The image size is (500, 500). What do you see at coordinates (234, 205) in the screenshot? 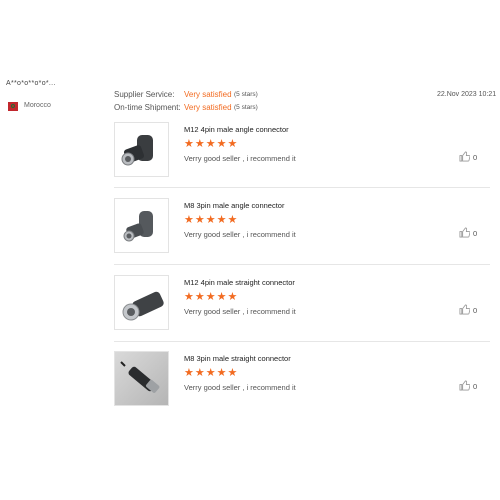
I see `product-title: M8 3pin male angle connector` at bounding box center [234, 205].